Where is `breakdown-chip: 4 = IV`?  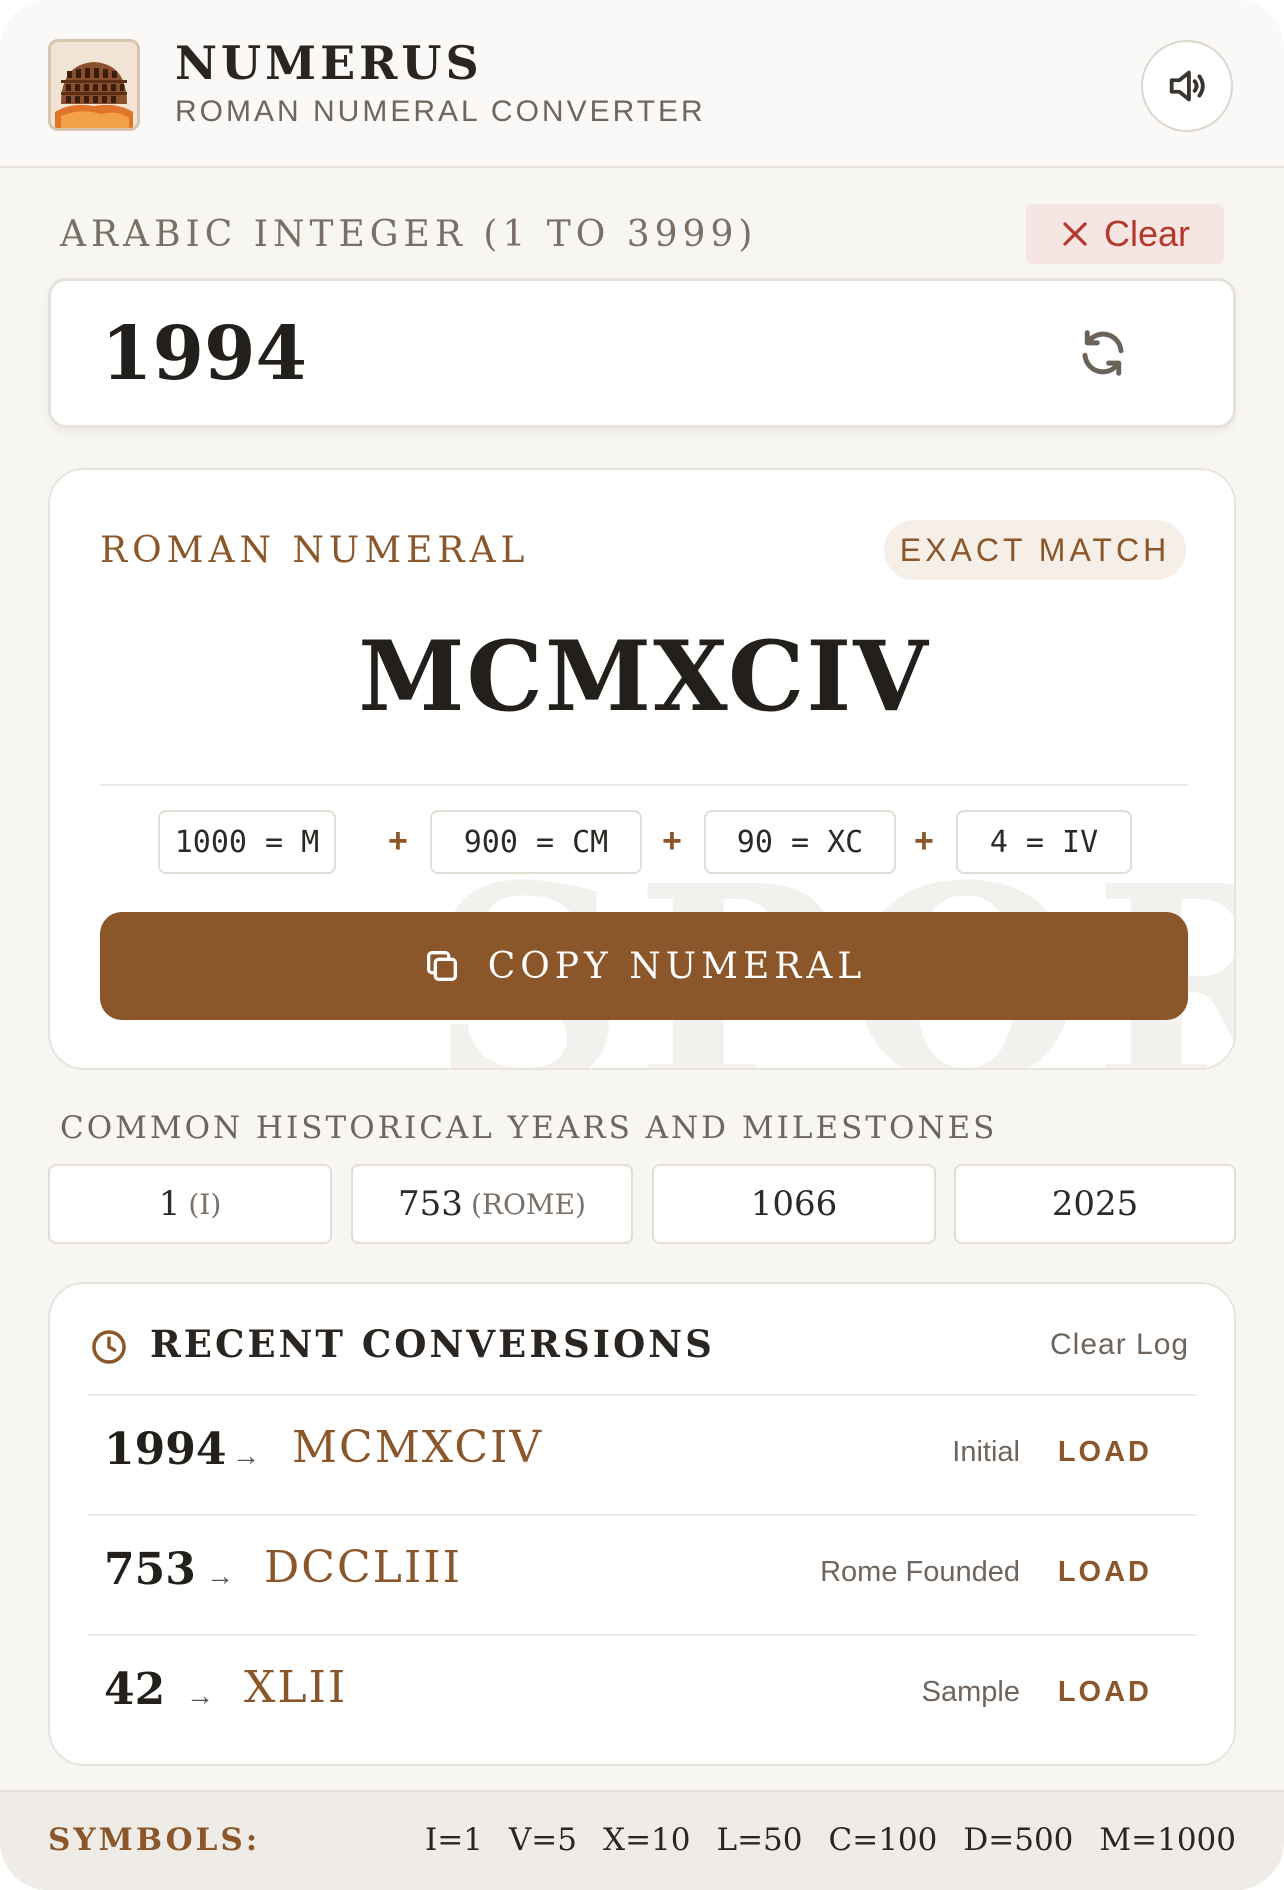
breakdown-chip: 4 = IV is located at coordinates (1044, 842).